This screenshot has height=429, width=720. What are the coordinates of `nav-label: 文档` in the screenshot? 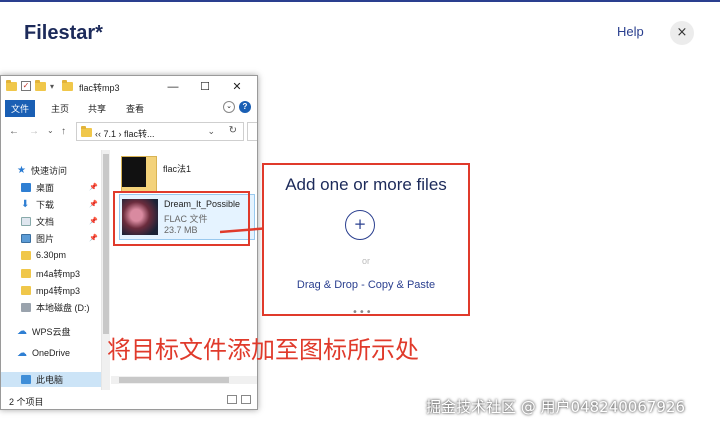 It's located at (45, 222).